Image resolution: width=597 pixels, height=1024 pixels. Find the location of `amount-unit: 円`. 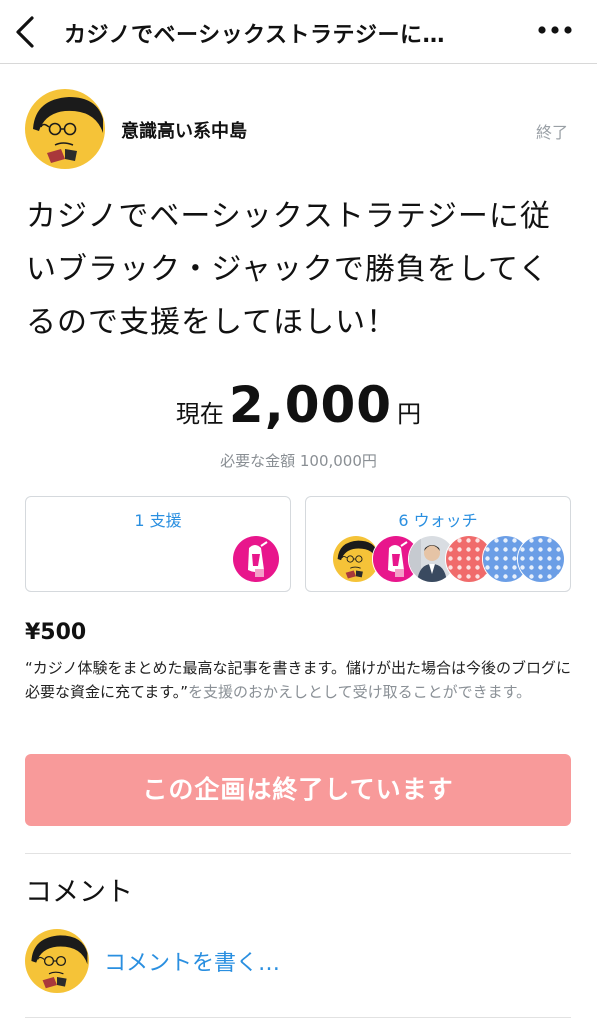

amount-unit: 円 is located at coordinates (409, 414).